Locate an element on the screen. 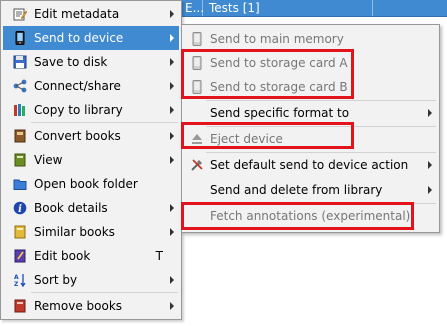 The width and height of the screenshot is (447, 326). svg-text: i is located at coordinates (20, 209).